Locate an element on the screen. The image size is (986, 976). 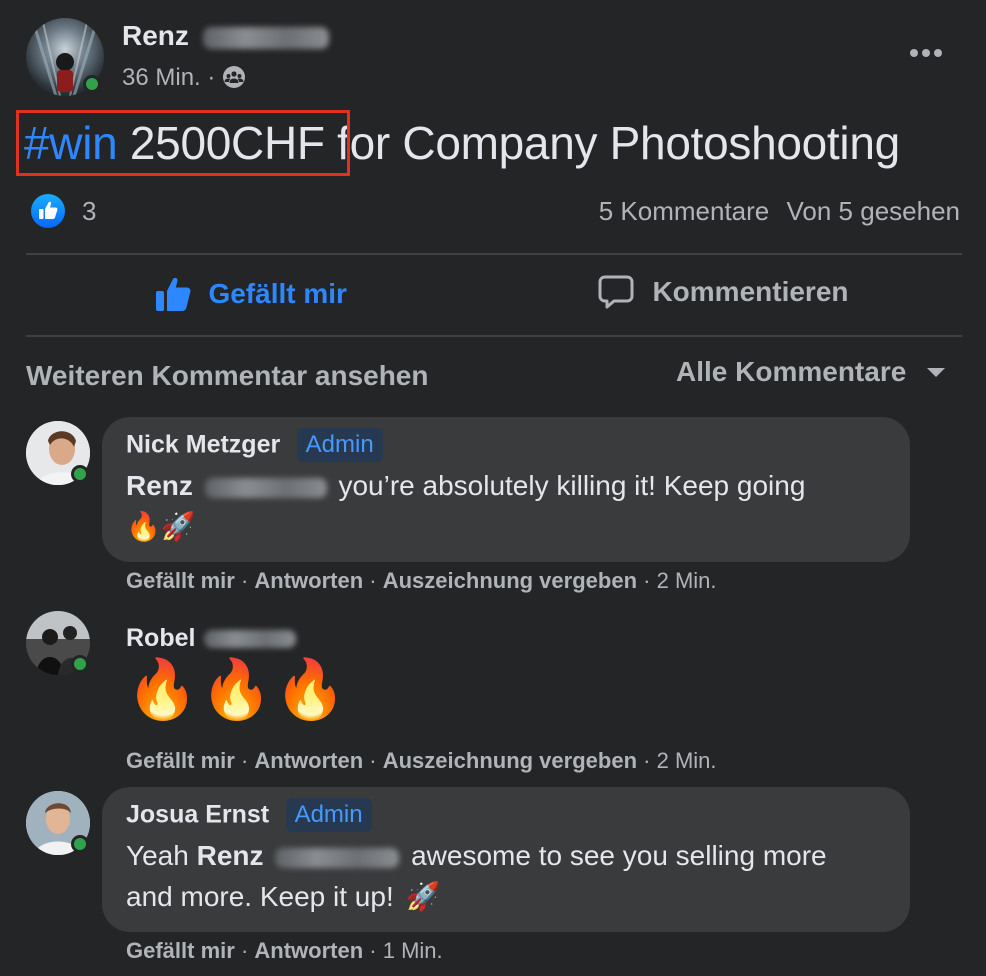
comment-author-name: Nick Metzger is located at coordinates (203, 444).